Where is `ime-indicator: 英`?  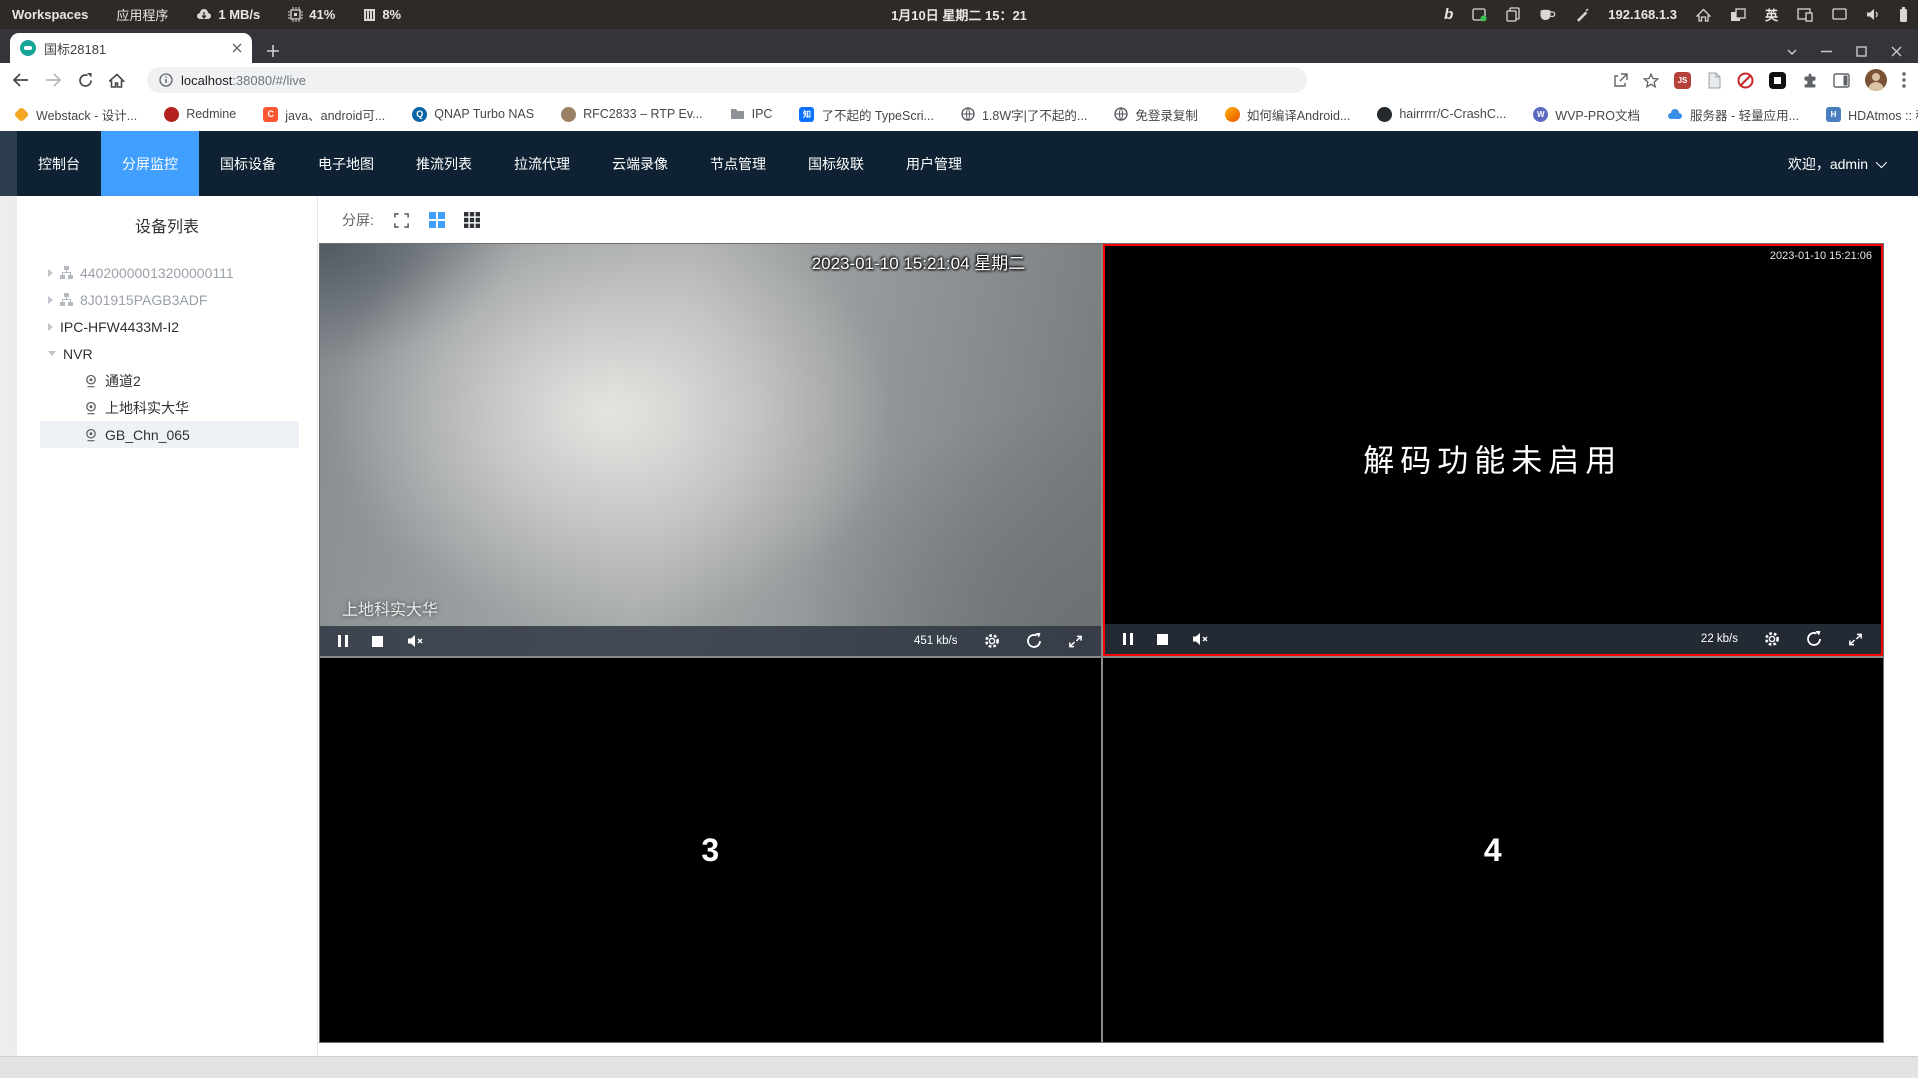
ime-indicator: 英 is located at coordinates (1771, 14).